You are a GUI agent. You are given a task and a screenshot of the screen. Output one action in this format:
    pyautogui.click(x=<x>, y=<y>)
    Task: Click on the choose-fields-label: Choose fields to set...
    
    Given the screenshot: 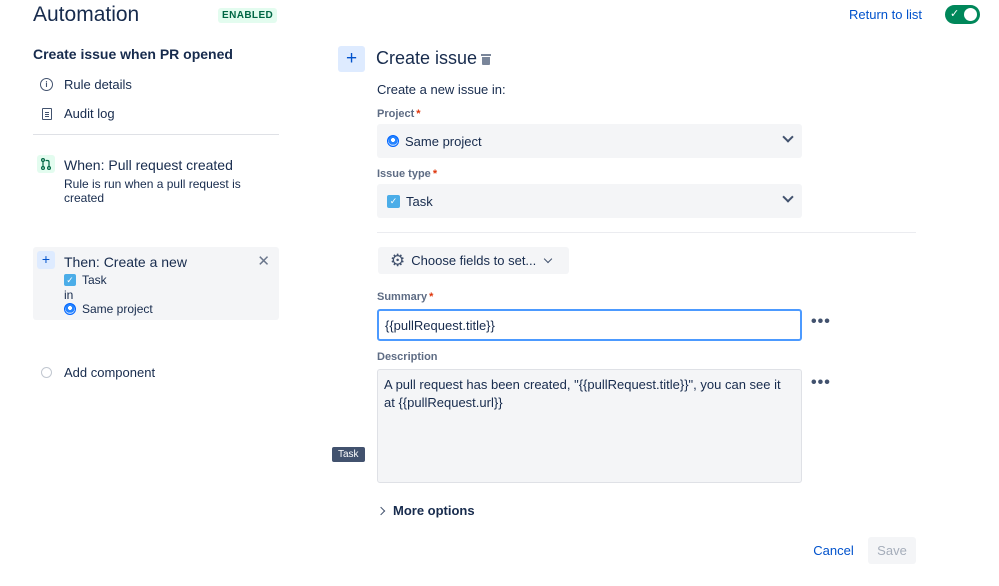 What is the action you would take?
    pyautogui.click(x=474, y=260)
    